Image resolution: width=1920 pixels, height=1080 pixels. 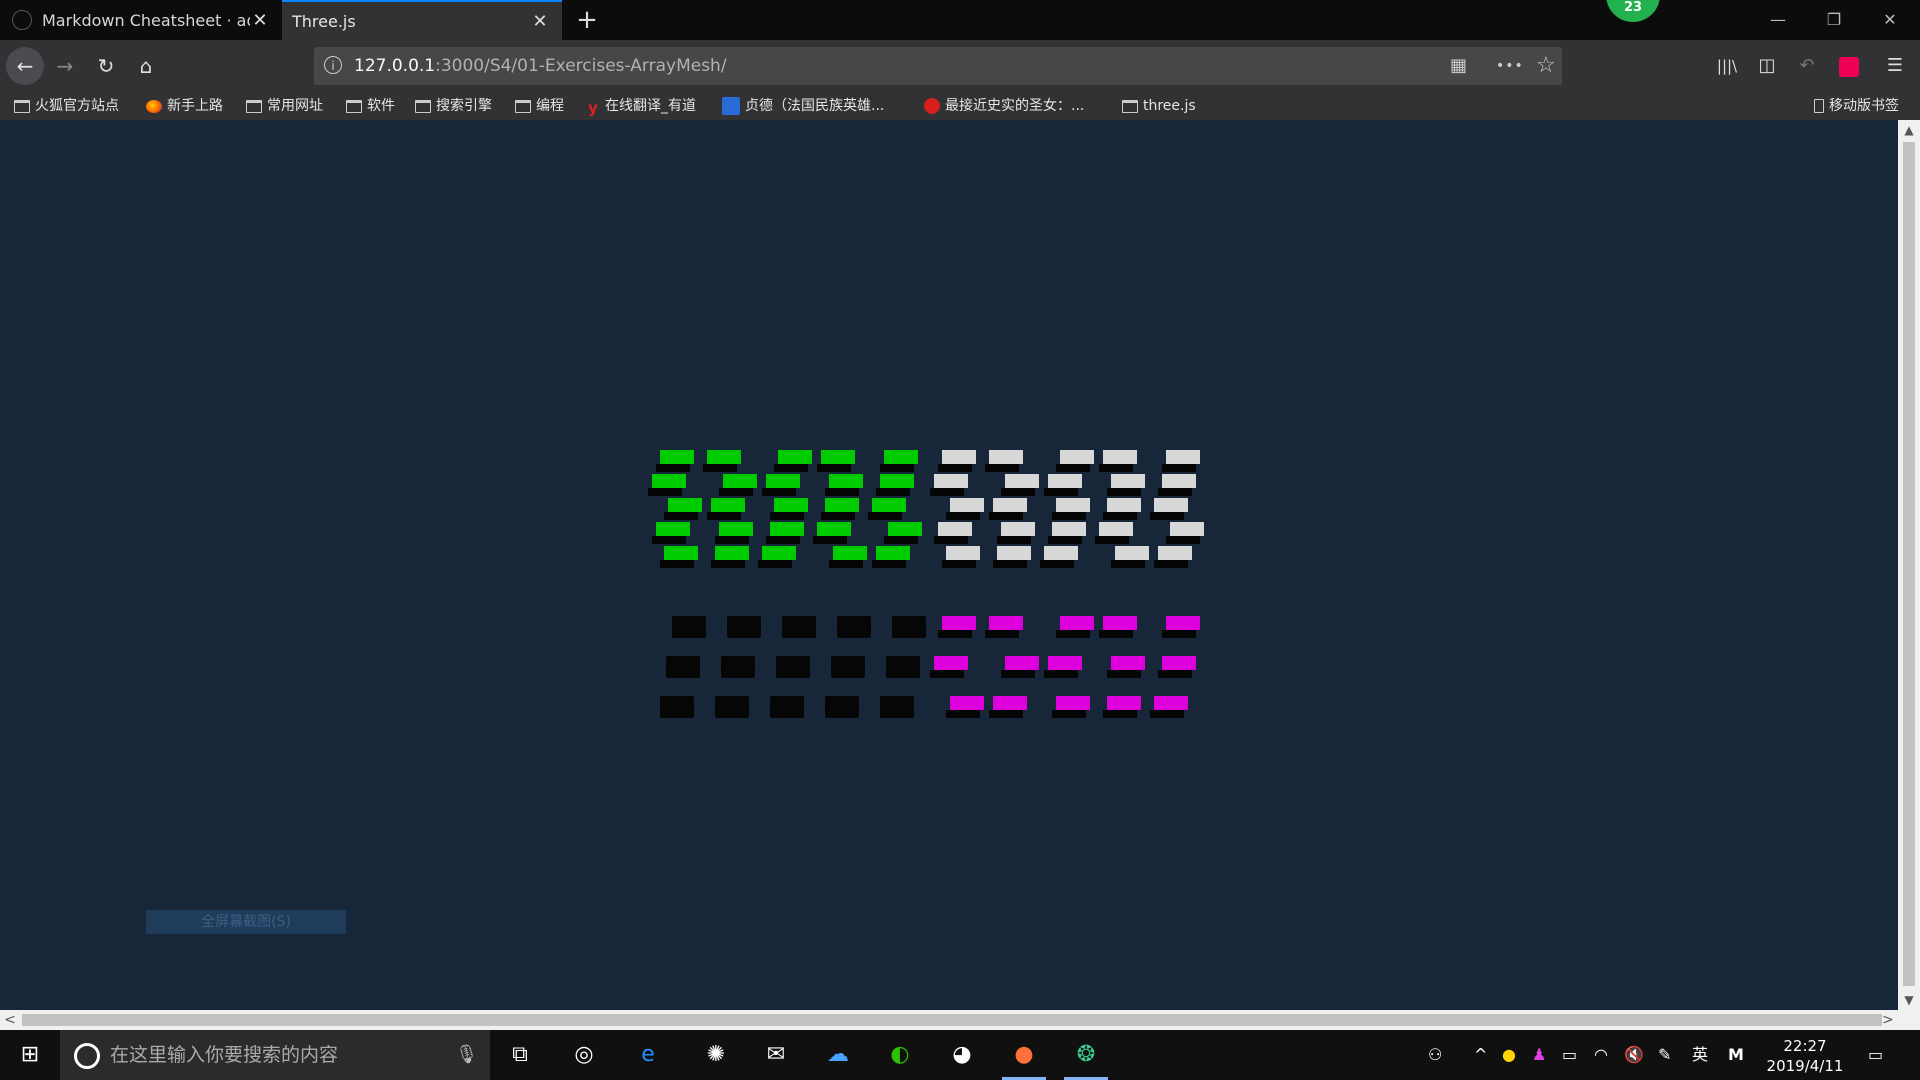 What do you see at coordinates (146, 66) in the screenshot?
I see `home-button: ⌂` at bounding box center [146, 66].